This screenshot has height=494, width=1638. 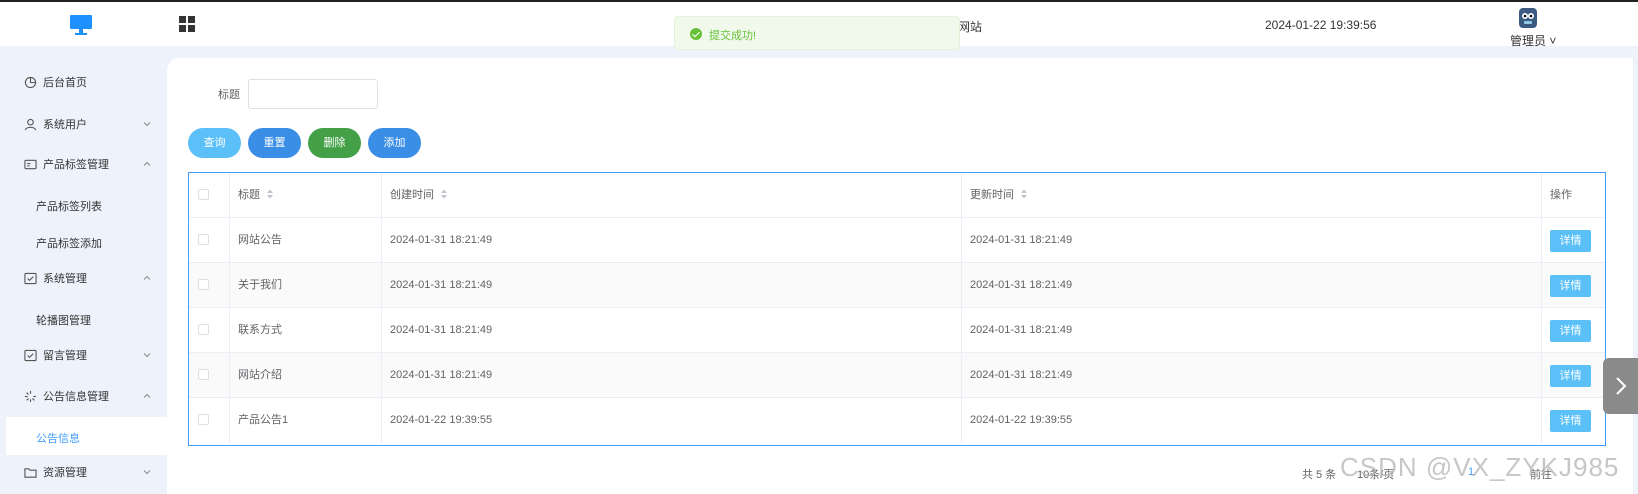 What do you see at coordinates (86, 436) in the screenshot?
I see `sidebar-item-notices: 公告信息` at bounding box center [86, 436].